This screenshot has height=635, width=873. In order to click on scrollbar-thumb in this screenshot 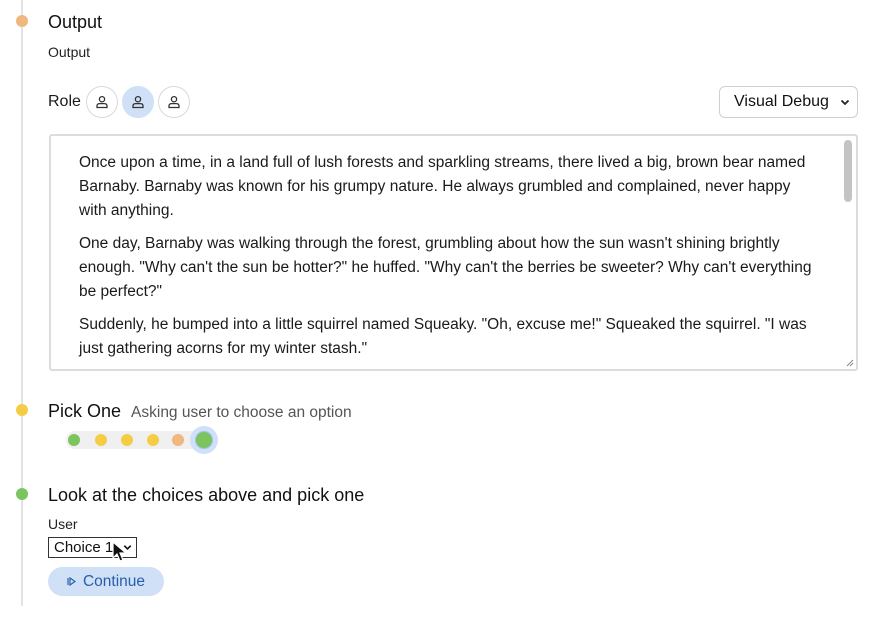, I will do `click(848, 171)`.